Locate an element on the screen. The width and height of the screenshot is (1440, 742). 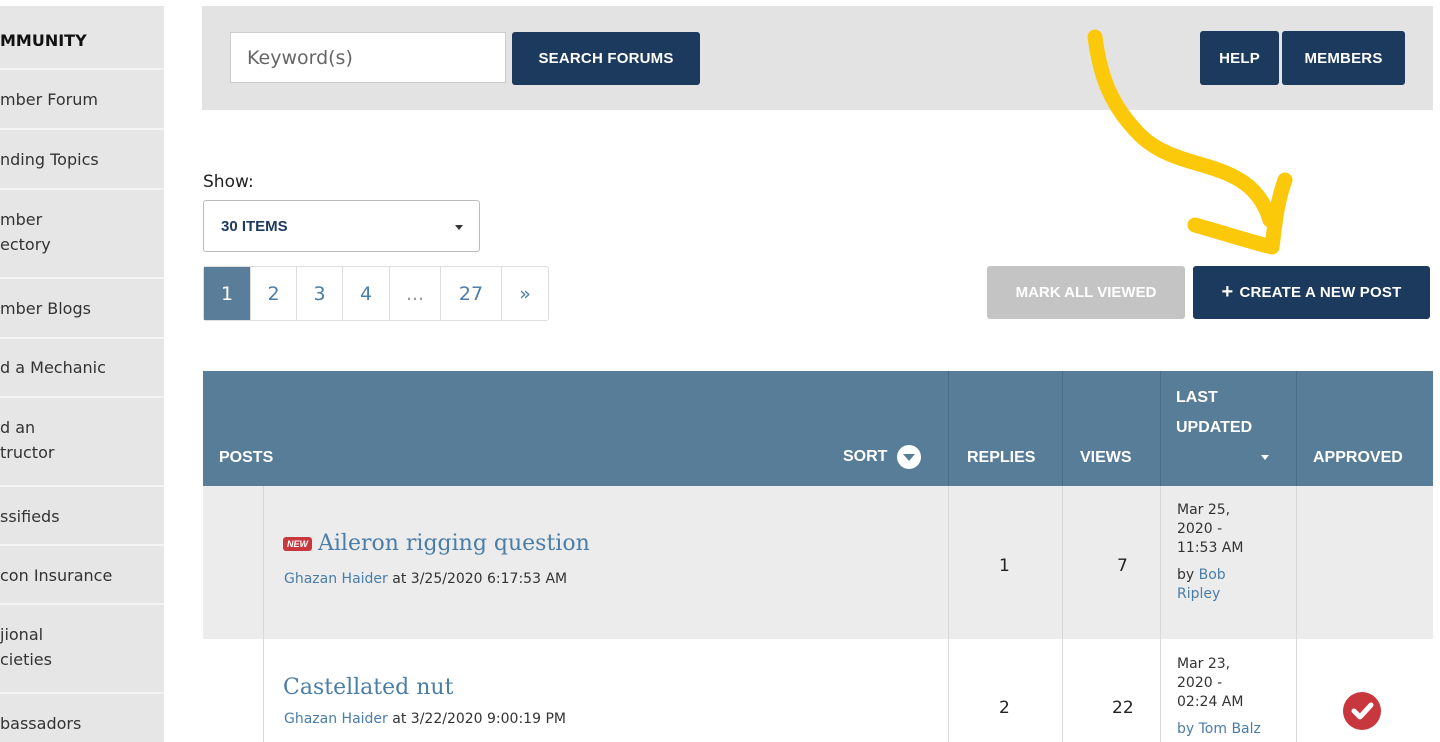
post-title-link: NEW Aileron rigging question is located at coordinates (436, 543).